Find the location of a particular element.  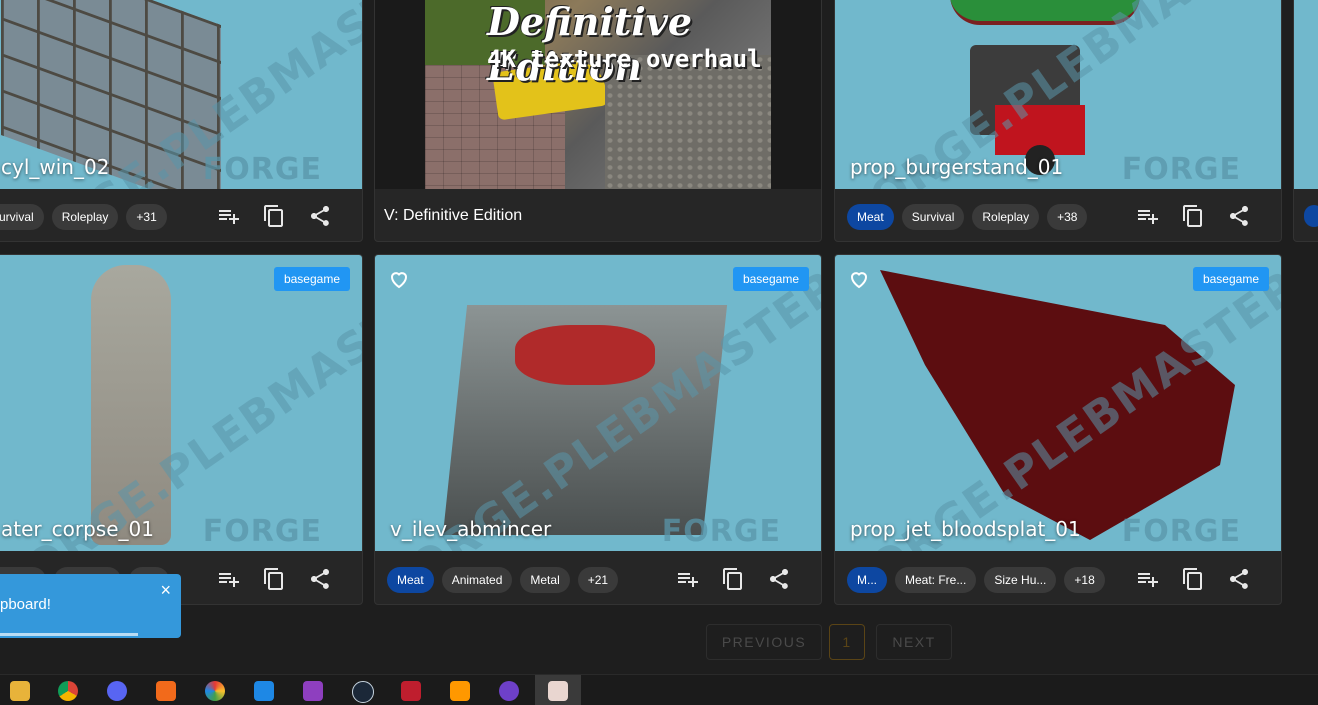

previous-button: PREVIOUS is located at coordinates (764, 642).